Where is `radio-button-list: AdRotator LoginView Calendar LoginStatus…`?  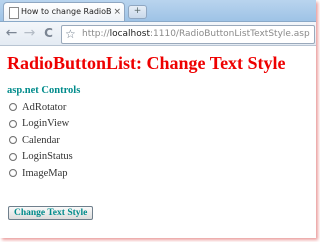 radio-button-list: AdRotator LoginView Calendar LoginStatus… is located at coordinates (41, 140).